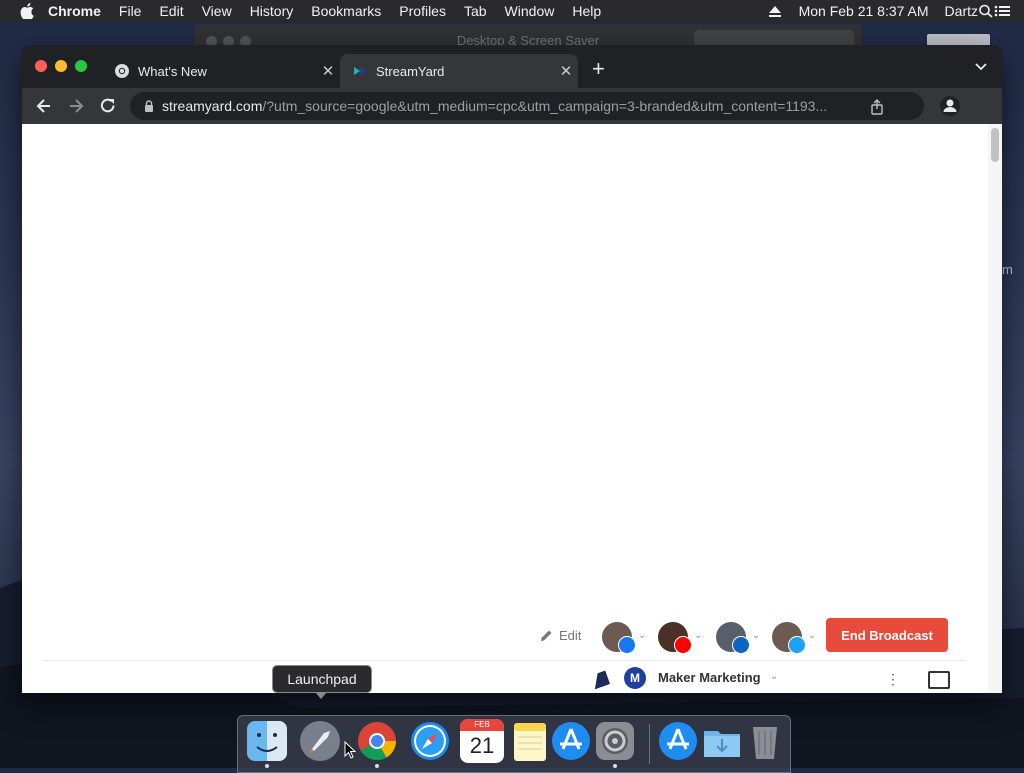 The width and height of the screenshot is (1024, 773). I want to click on spotlight-search-icon, so click(986, 11).